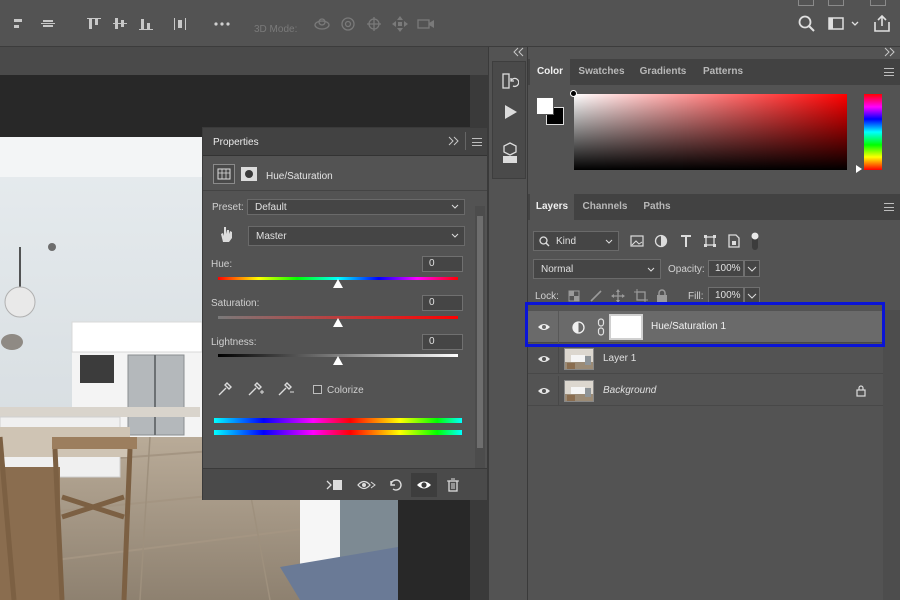 This screenshot has height=600, width=900. Describe the element at coordinates (426, 24) in the screenshot. I see `camera-icon` at that location.